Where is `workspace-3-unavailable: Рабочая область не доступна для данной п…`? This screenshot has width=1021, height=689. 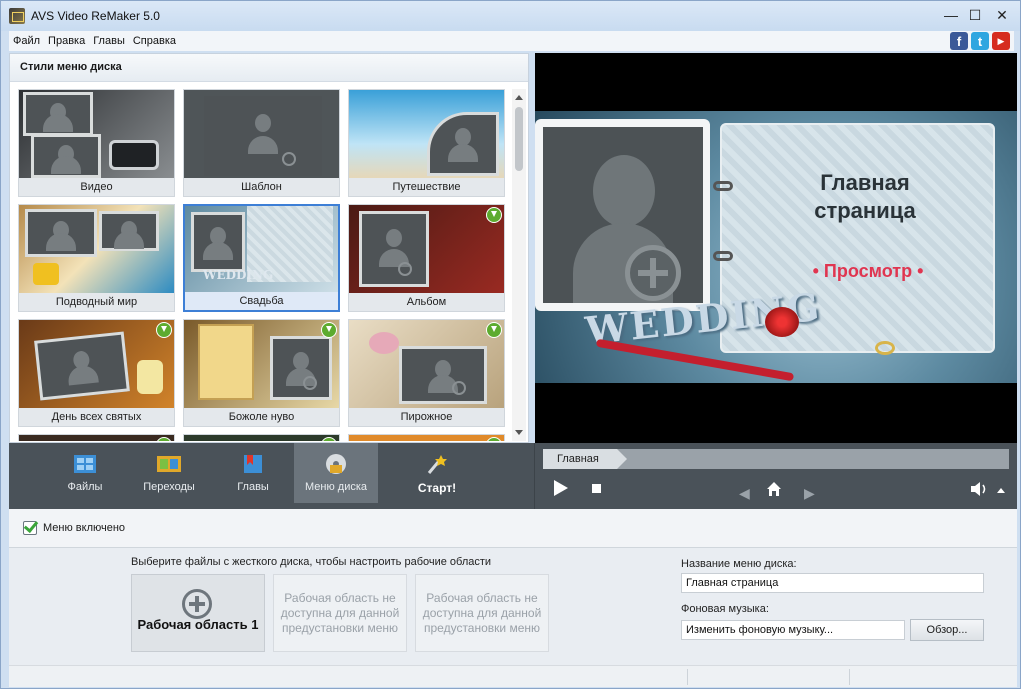 workspace-3-unavailable: Рабочая область не доступна для данной п… is located at coordinates (482, 613).